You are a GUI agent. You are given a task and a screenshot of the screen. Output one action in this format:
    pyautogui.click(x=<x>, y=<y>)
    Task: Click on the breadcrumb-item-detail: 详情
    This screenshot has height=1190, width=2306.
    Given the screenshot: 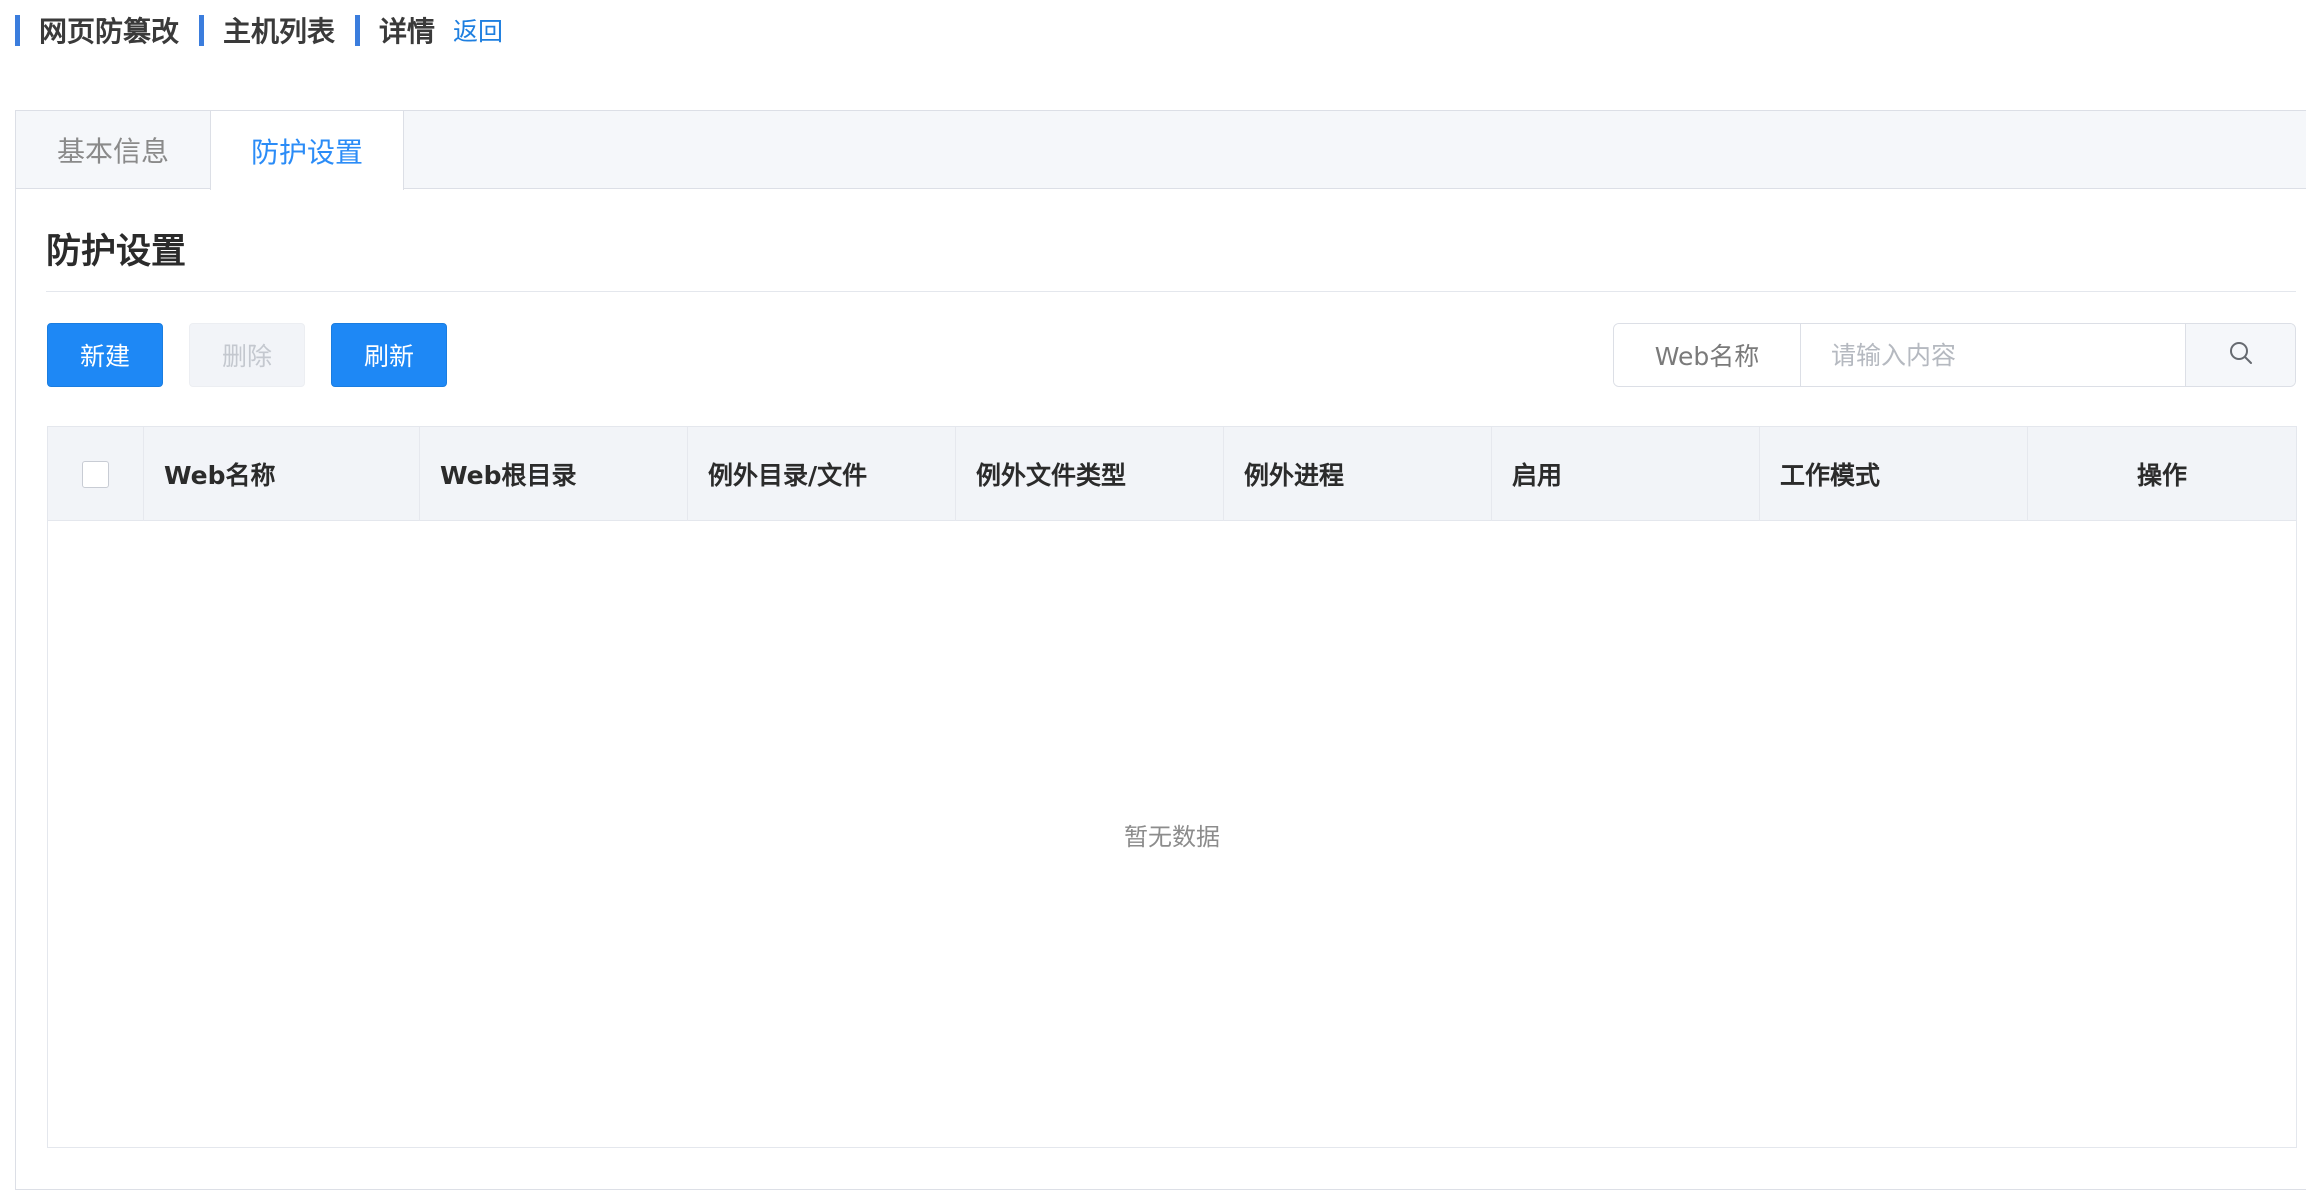 What is the action you would take?
    pyautogui.click(x=395, y=30)
    